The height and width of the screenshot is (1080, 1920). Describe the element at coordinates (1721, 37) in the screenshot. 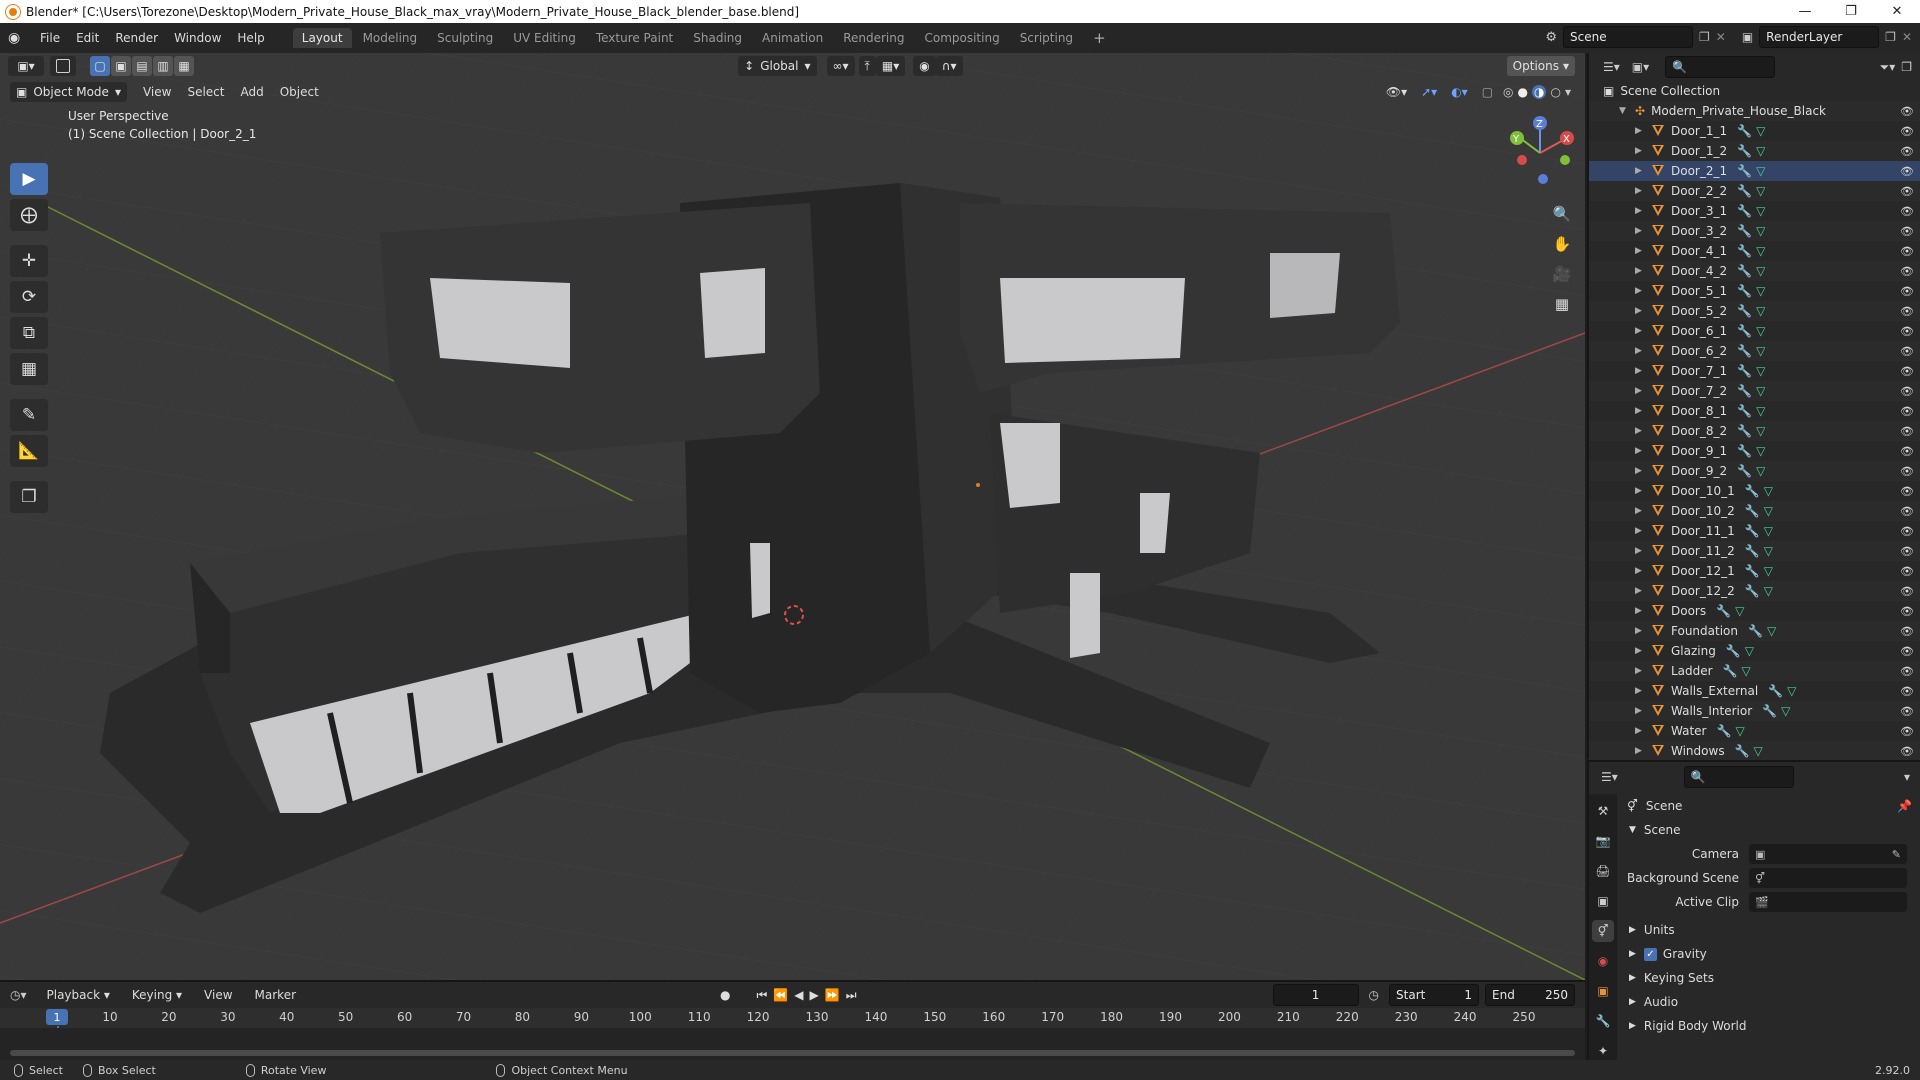

I see `delete-scene-icon: ✕` at that location.